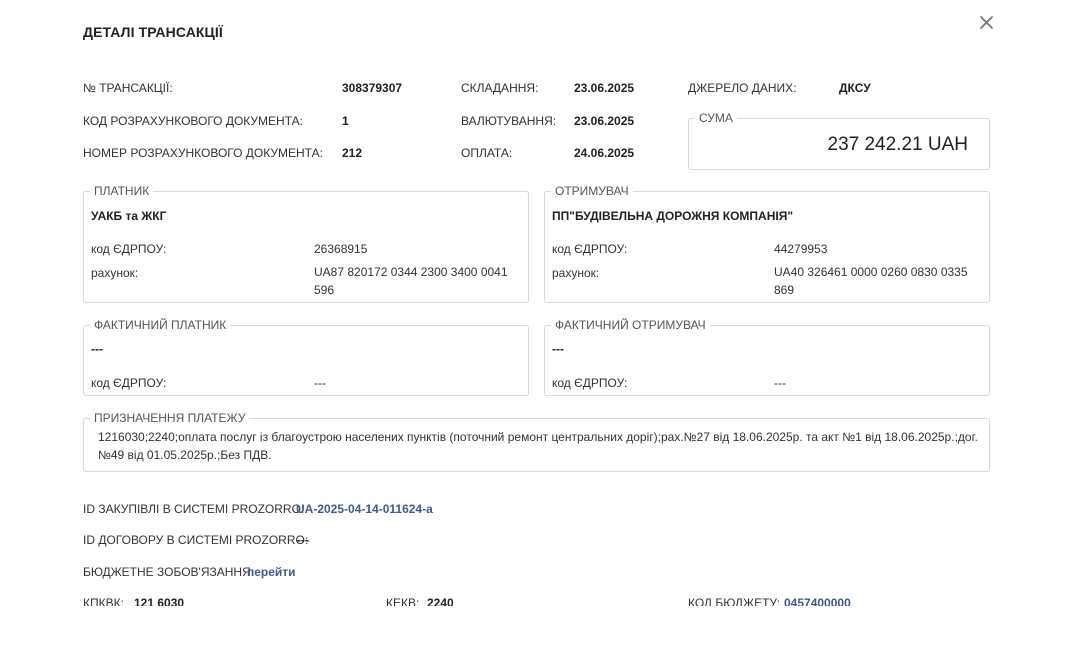 The width and height of the screenshot is (1080, 671). Describe the element at coordinates (115, 273) in the screenshot. I see `payer-account-label: рахунок:` at that location.